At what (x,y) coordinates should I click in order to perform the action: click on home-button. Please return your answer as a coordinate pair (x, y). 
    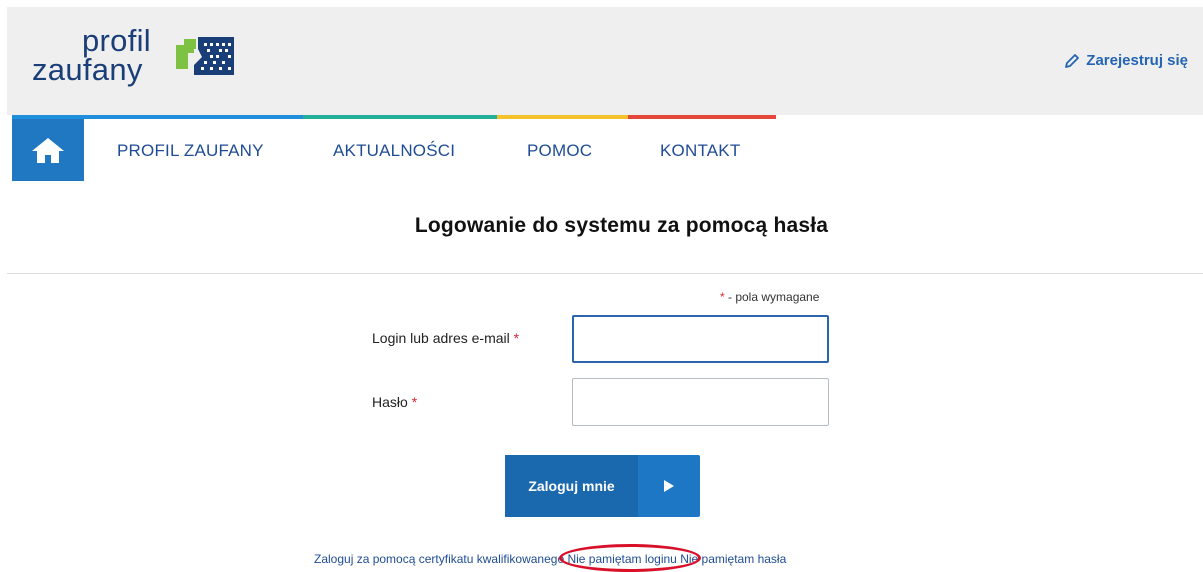
    Looking at the image, I should click on (48, 150).